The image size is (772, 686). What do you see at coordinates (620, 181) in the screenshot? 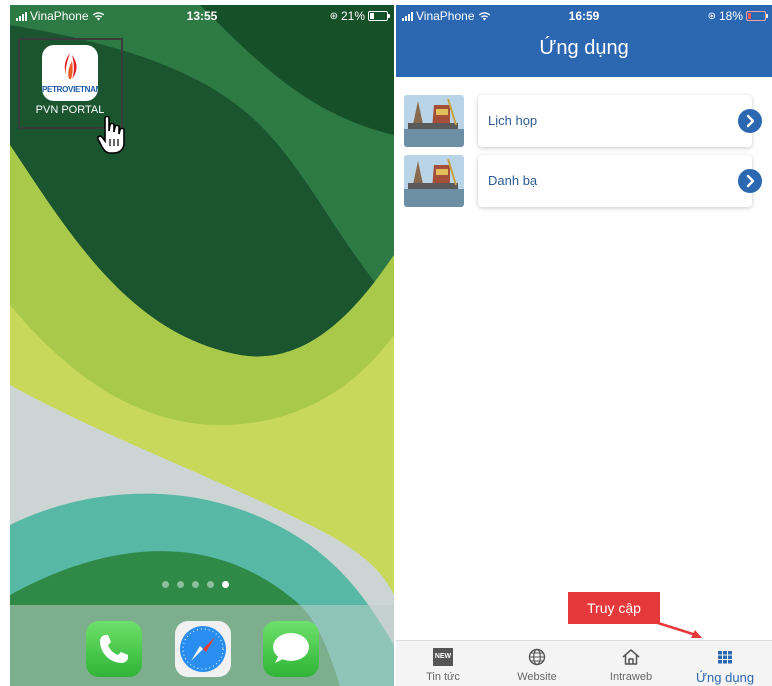
I see `app-card: Danh bạ` at bounding box center [620, 181].